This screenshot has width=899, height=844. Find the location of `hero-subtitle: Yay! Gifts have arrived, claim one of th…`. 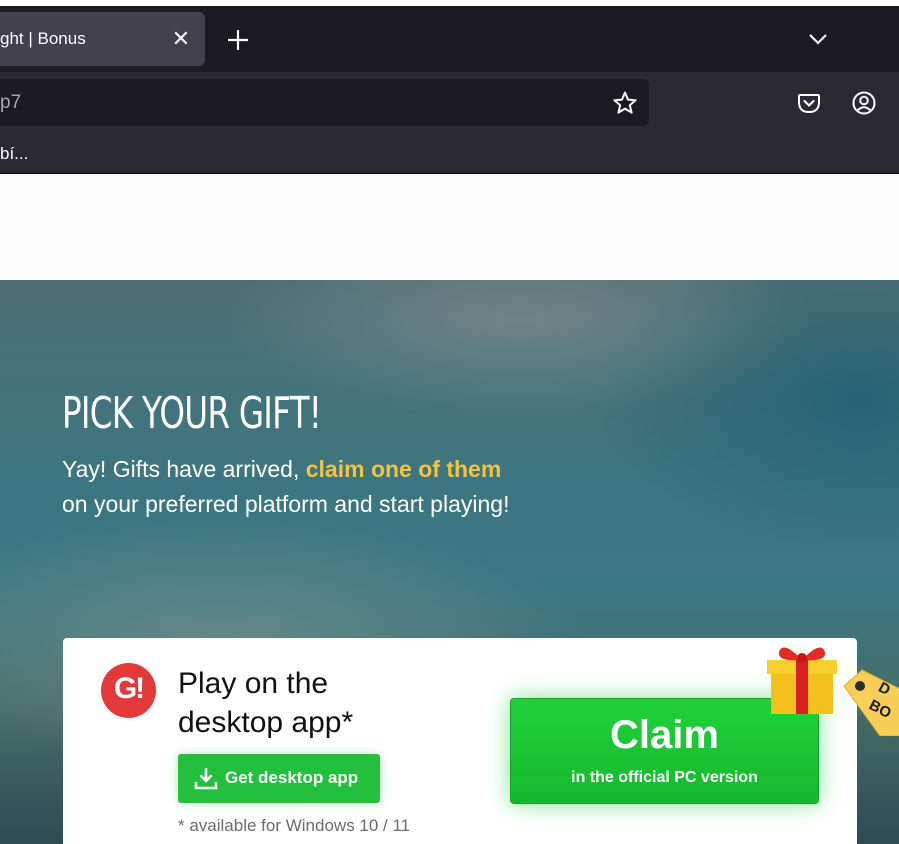

hero-subtitle: Yay! Gifts have arrived, claim one of th… is located at coordinates (285, 487).